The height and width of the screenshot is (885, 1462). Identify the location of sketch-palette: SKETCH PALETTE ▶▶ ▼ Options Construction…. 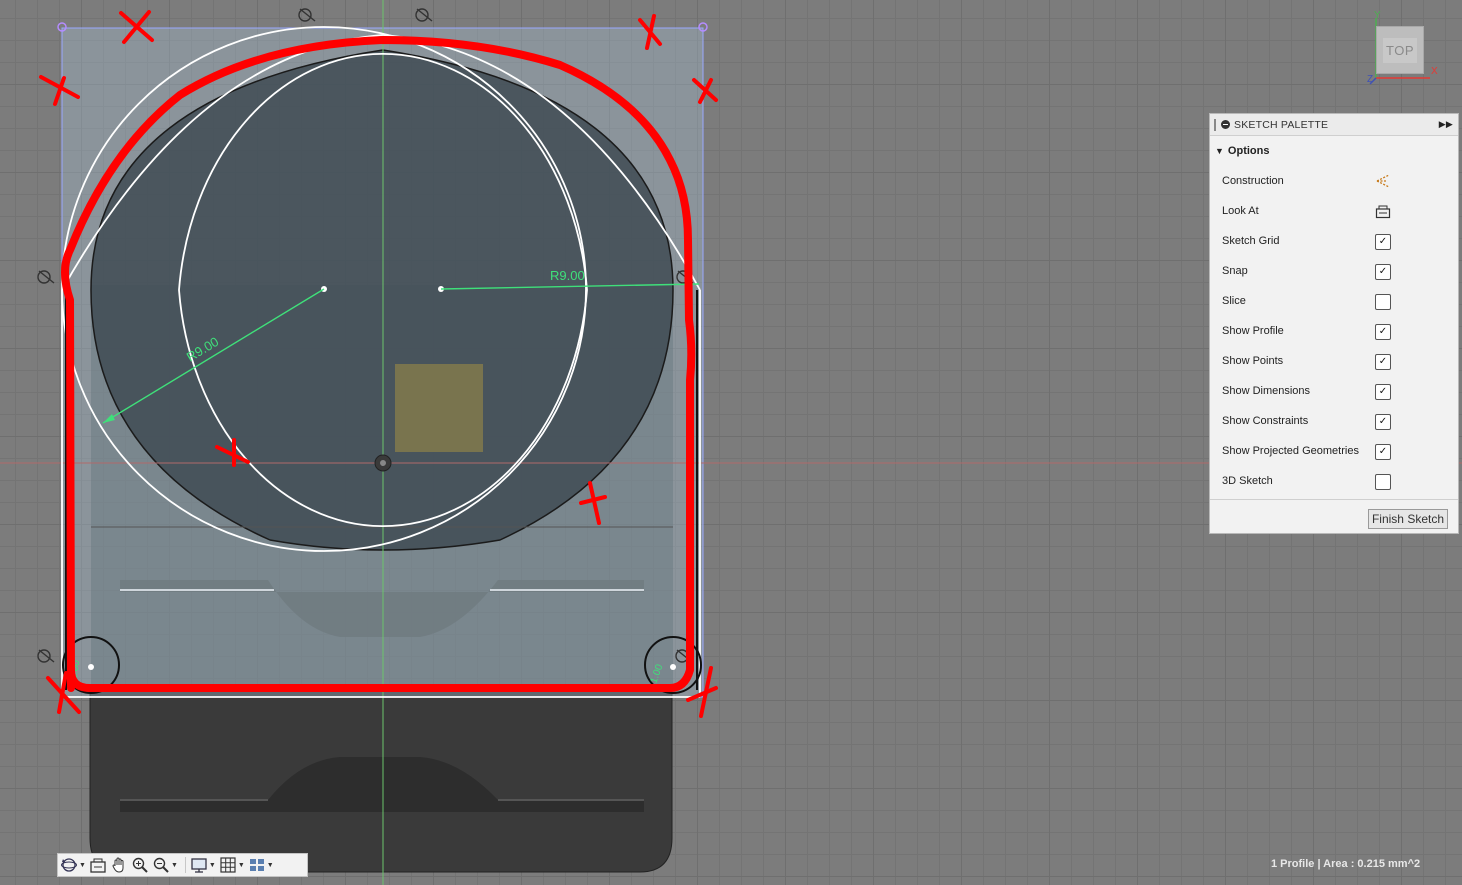
(1334, 323).